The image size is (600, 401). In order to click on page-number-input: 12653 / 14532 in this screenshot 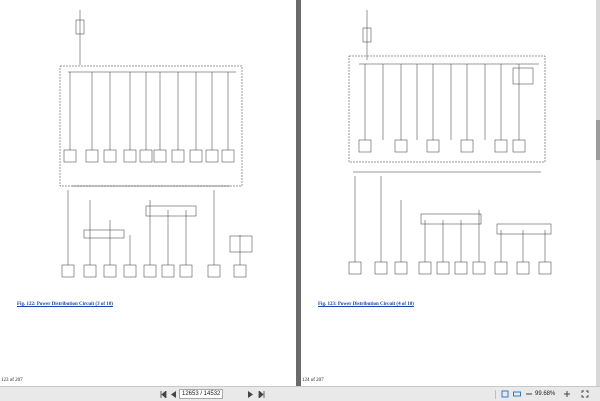, I will do `click(201, 394)`.